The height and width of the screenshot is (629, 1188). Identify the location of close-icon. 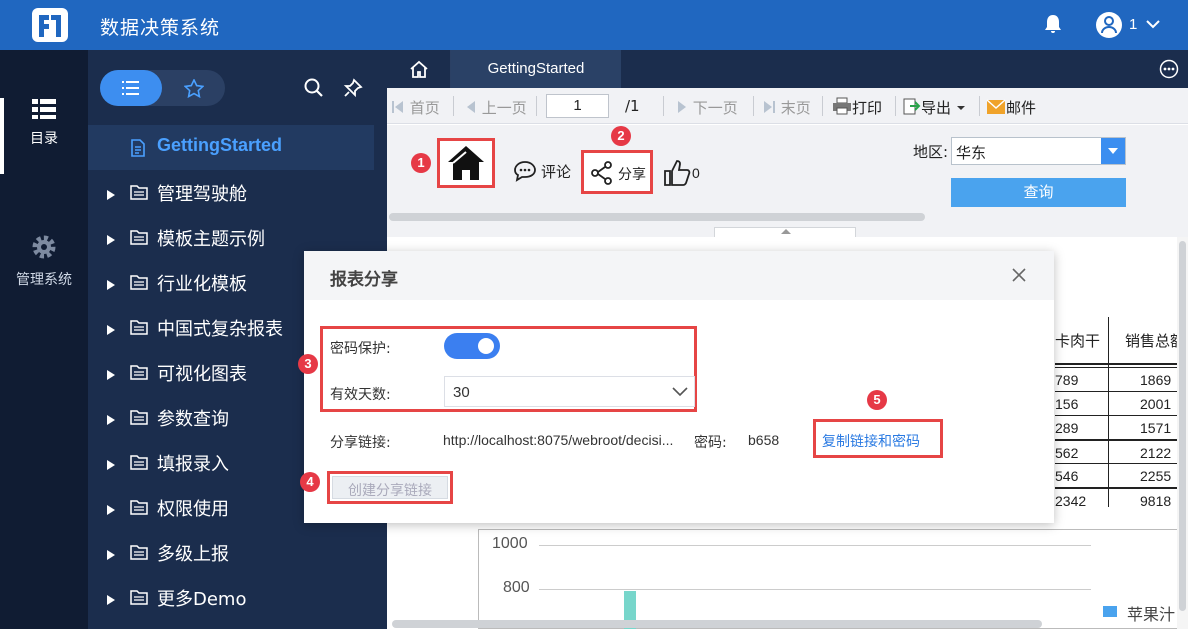
(1019, 276).